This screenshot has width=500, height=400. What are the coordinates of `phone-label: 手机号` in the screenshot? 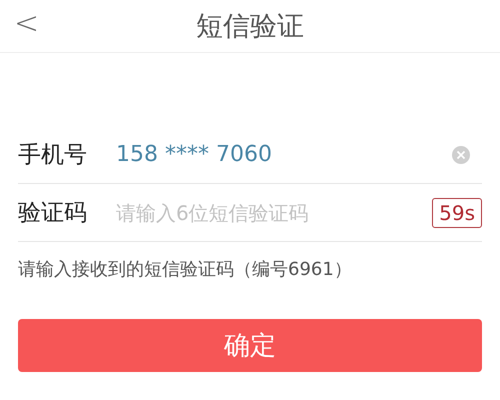 It's located at (53, 155).